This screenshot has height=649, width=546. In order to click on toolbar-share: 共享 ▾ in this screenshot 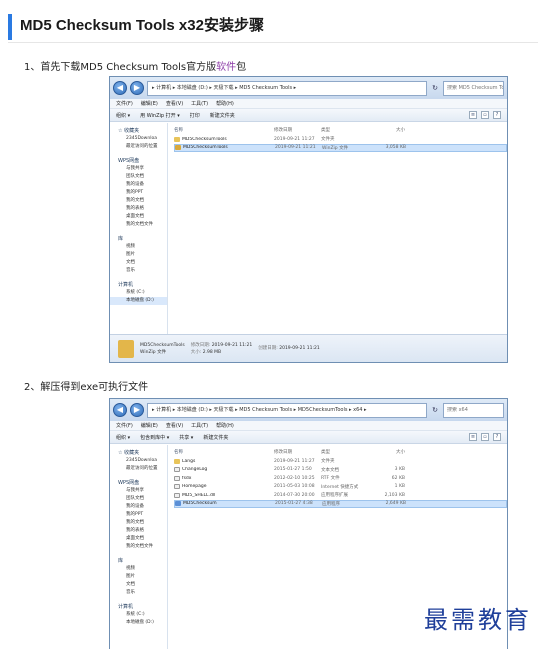, I will do `click(186, 437)`.